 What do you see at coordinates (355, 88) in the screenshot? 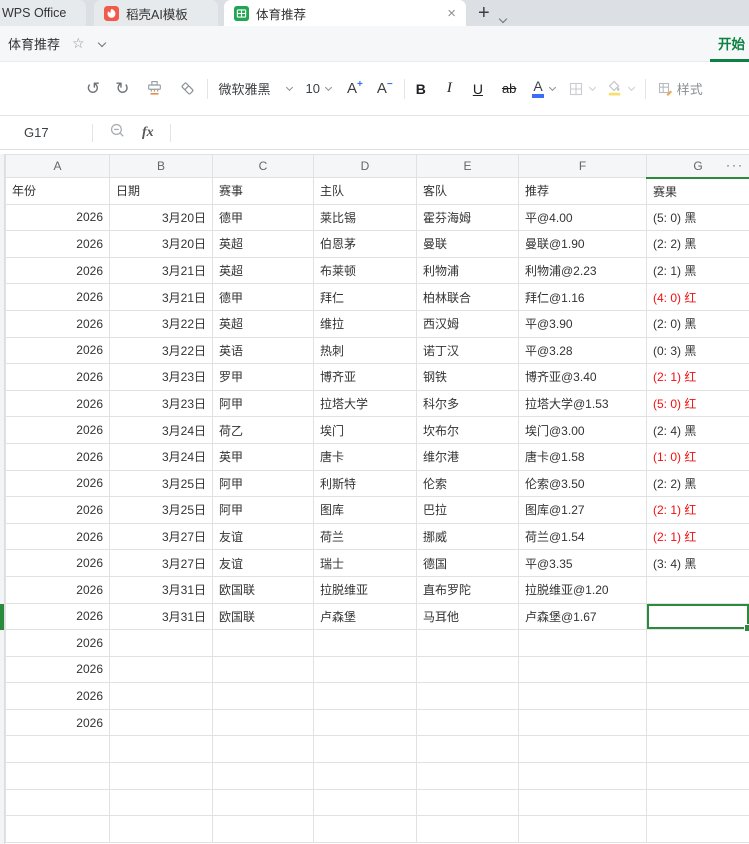
I see `increase-font-button: A +` at bounding box center [355, 88].